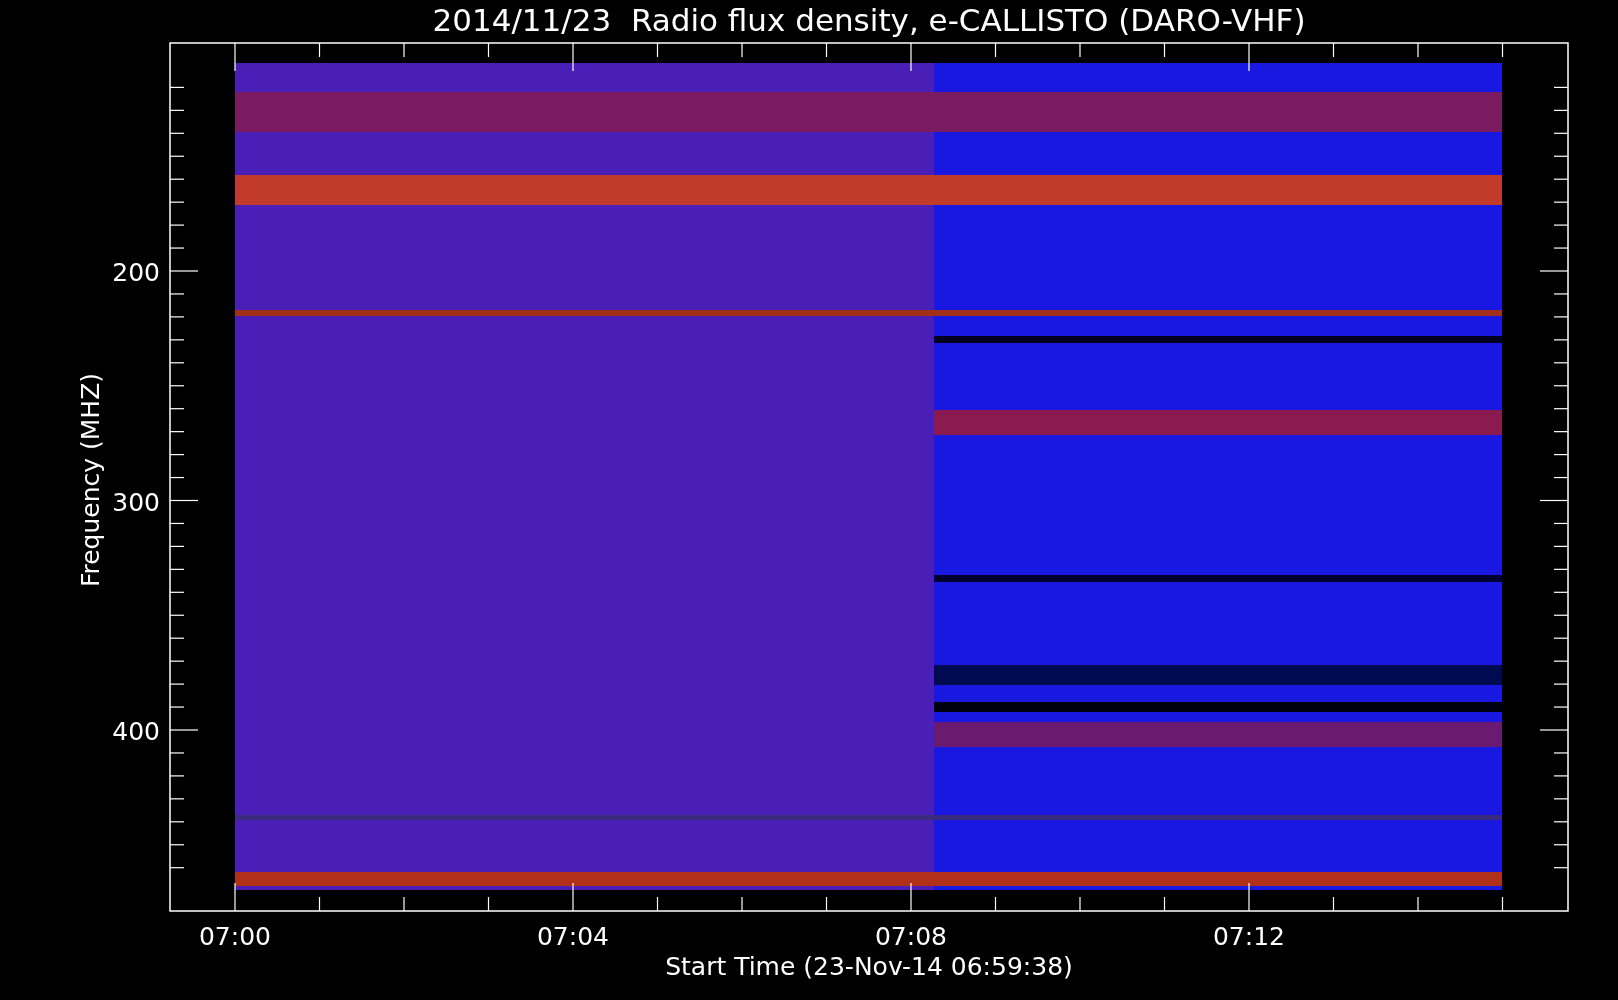  I want to click on x-axis-label: Start Time (23-Nov-14 06:59:38), so click(869, 966).